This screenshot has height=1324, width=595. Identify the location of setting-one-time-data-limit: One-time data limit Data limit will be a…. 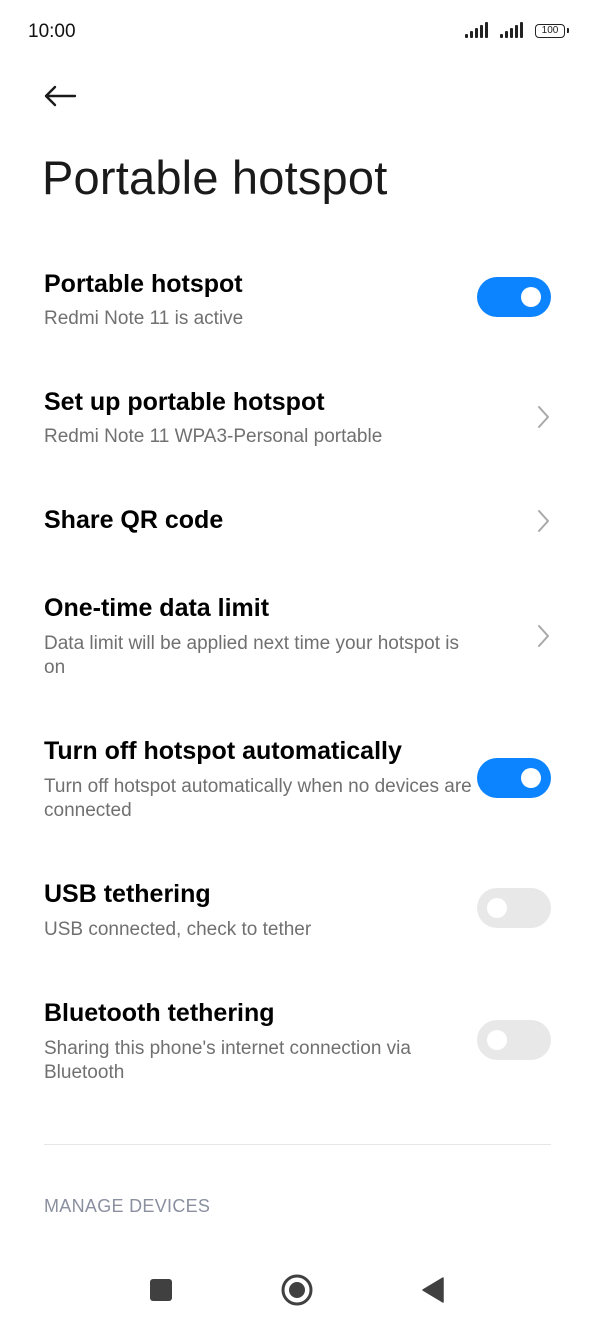
(297, 636).